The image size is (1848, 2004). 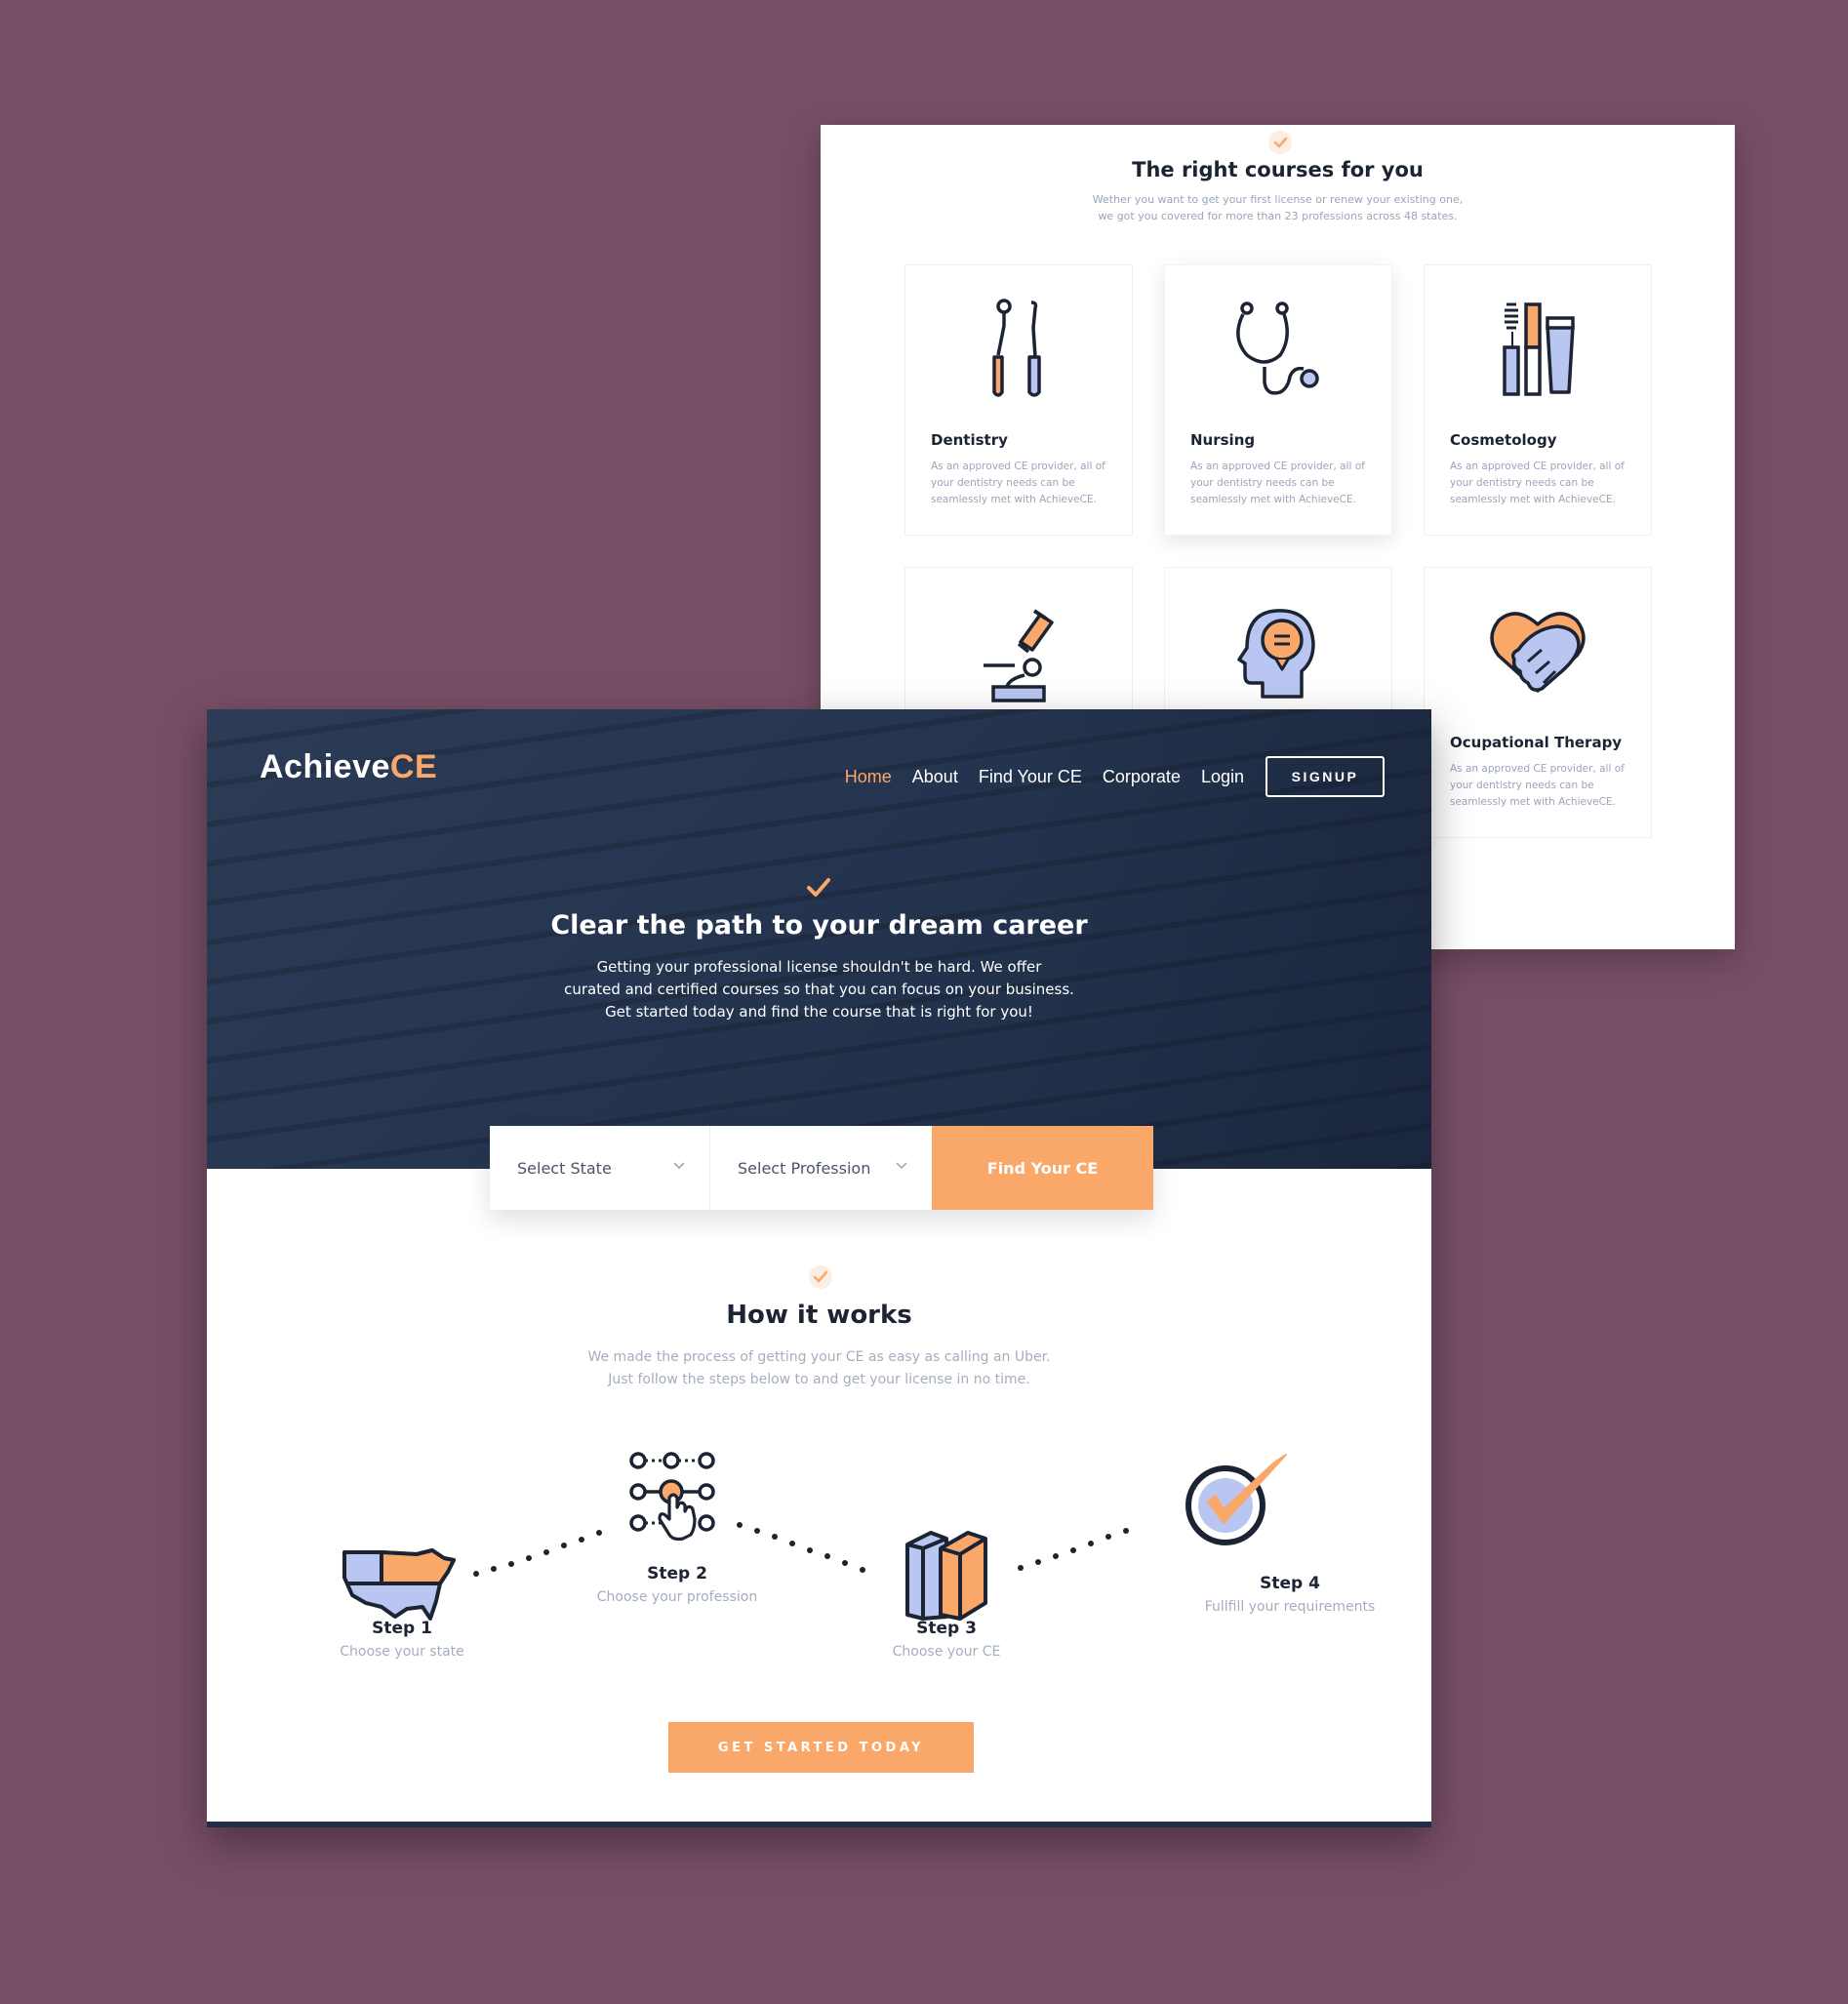 I want to click on logo-text: Achieve, so click(x=325, y=766).